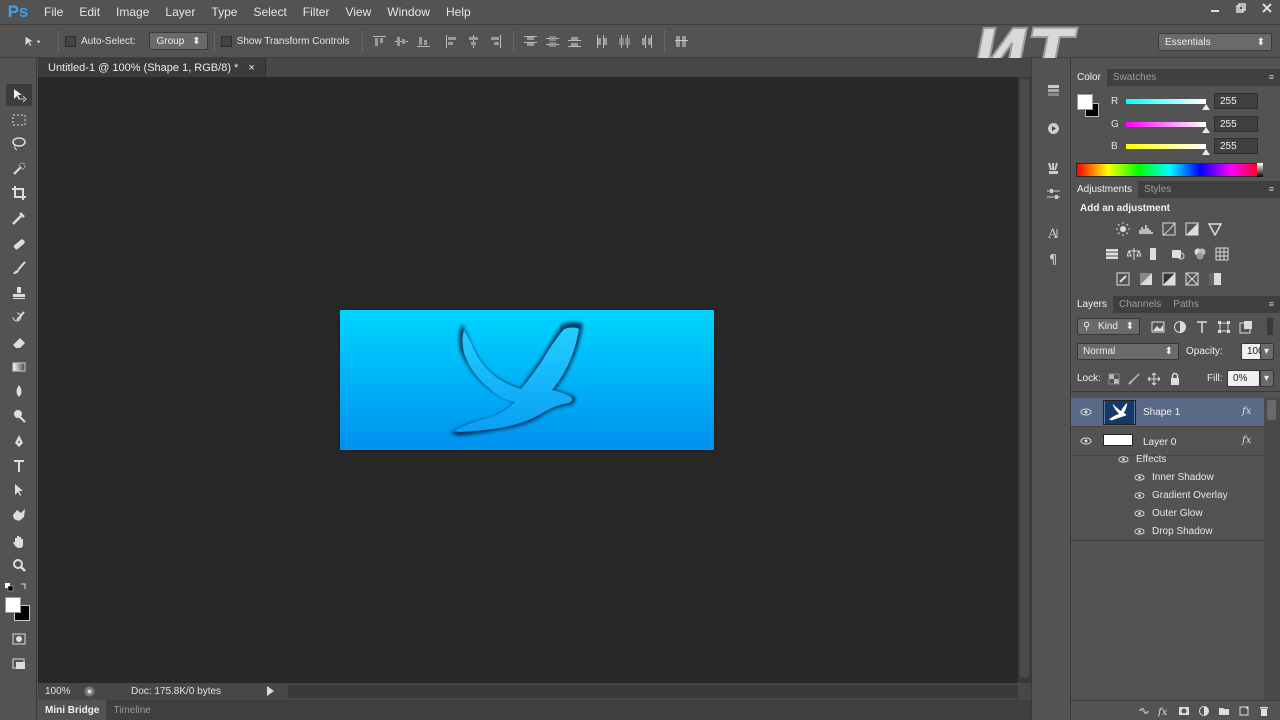 This screenshot has height=720, width=1280. I want to click on levels-button, so click(1145, 228).